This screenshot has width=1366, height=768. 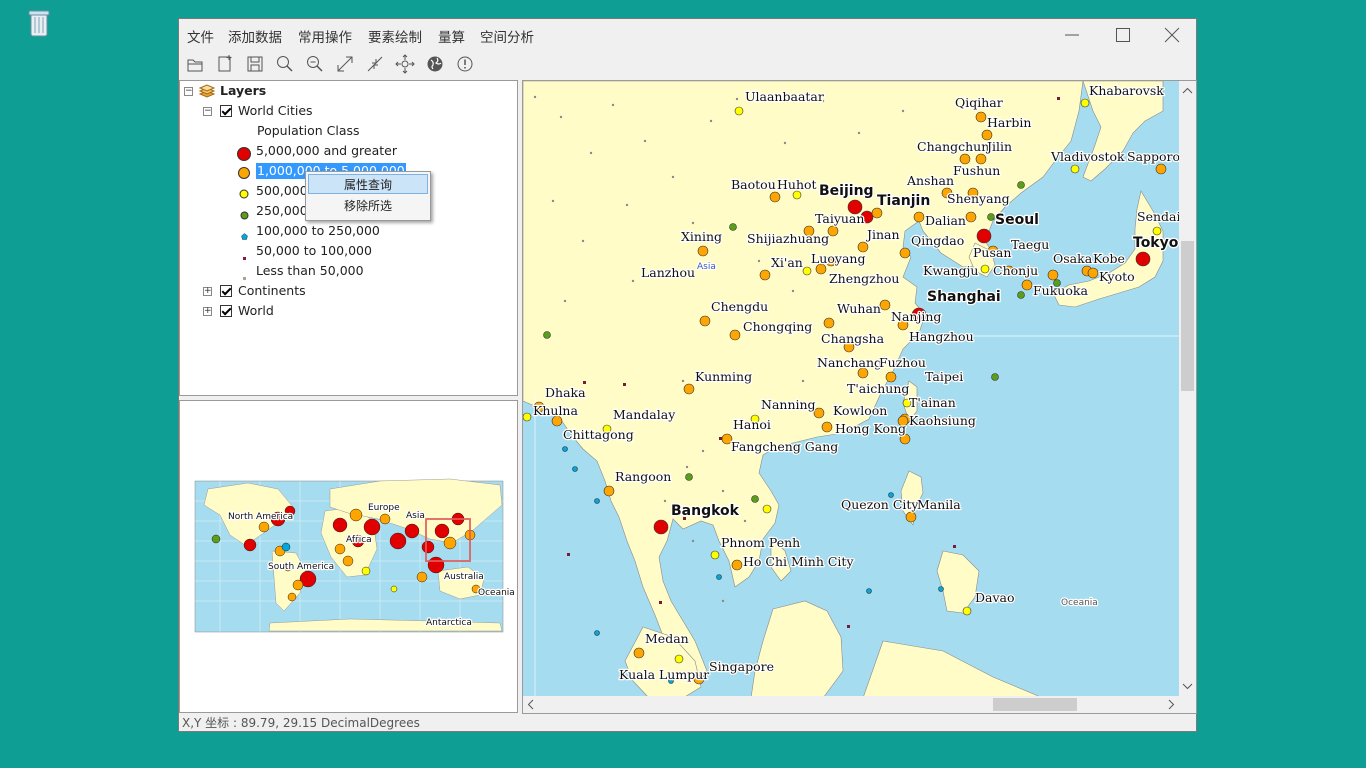 I want to click on city-label: Hong Kong, so click(x=870, y=428).